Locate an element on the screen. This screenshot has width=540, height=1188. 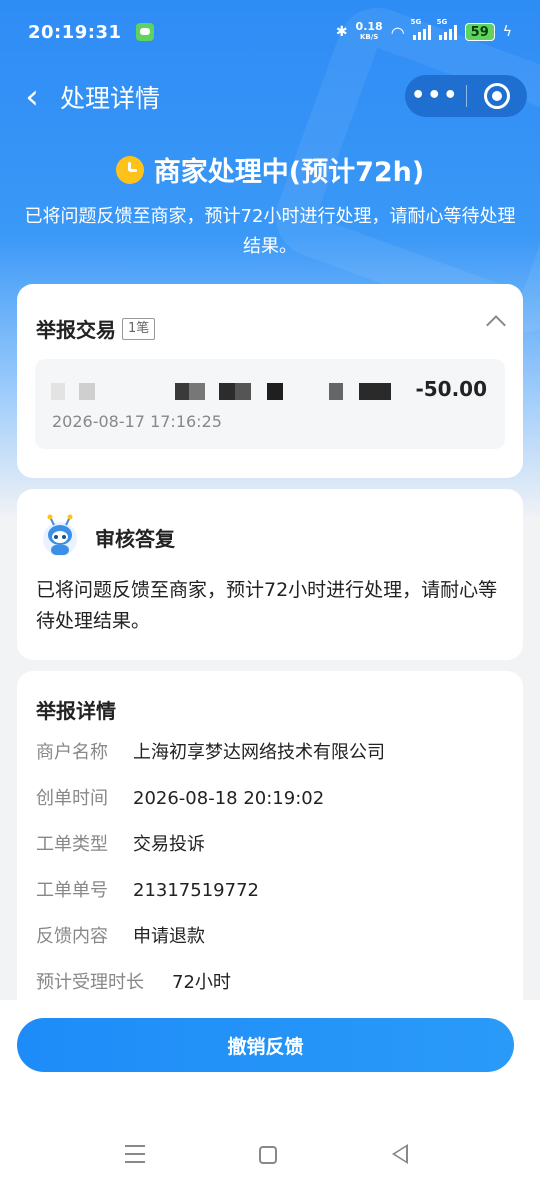
clock-icon is located at coordinates (129, 169).